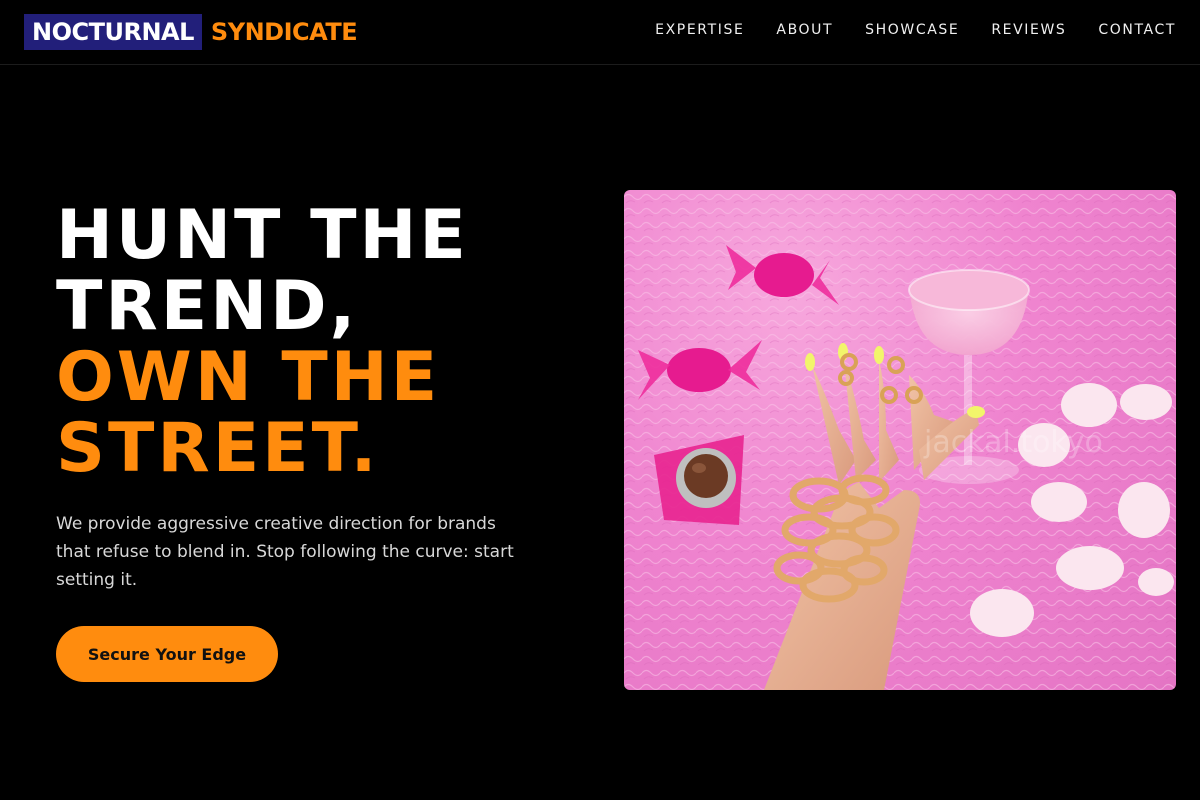 This screenshot has height=800, width=1200. I want to click on cta-button: Secure Your Edge, so click(167, 654).